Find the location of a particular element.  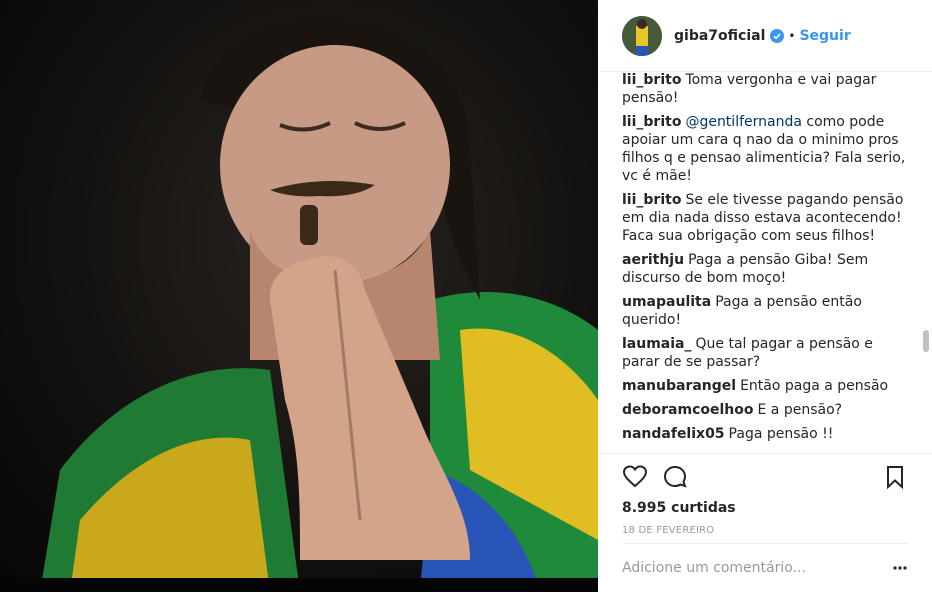

comment-username: nandafelix05 is located at coordinates (673, 434).